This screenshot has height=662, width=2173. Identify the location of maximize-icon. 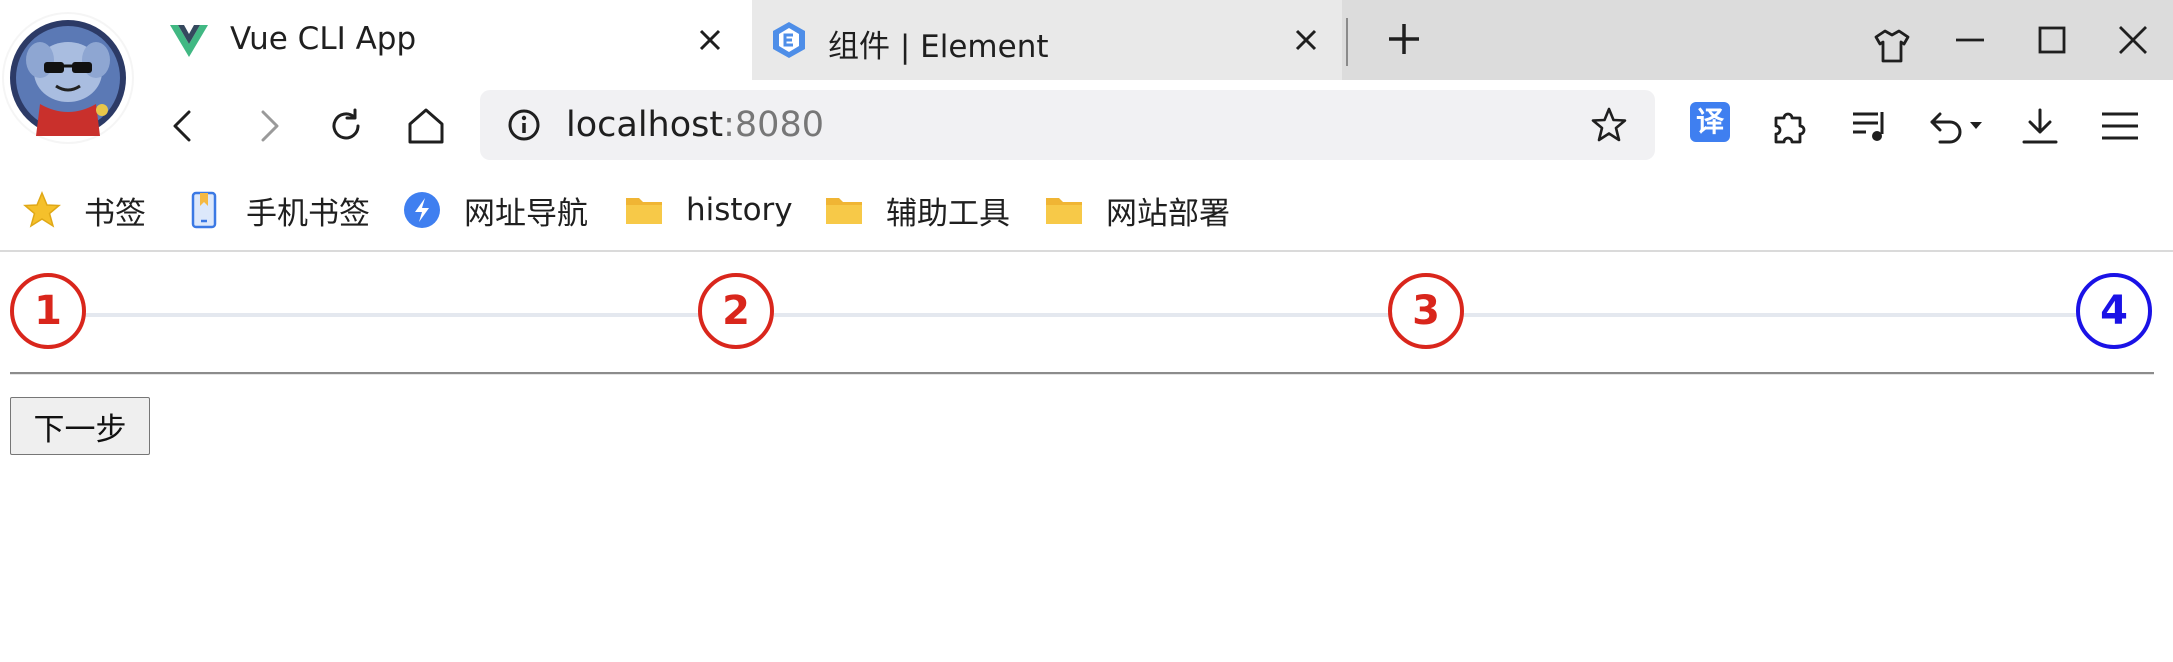
(2052, 40).